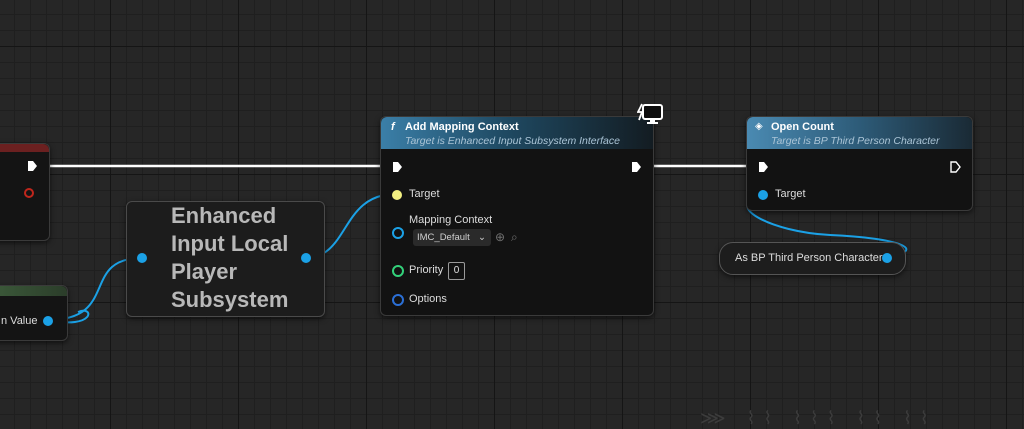  I want to click on subsystem-output-pin, so click(306, 258).